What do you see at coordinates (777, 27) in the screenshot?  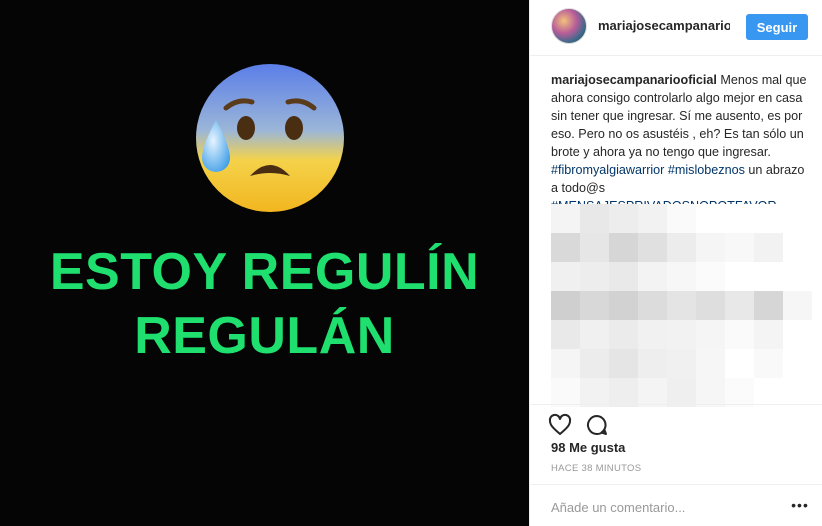 I see `follow-button: Seguir` at bounding box center [777, 27].